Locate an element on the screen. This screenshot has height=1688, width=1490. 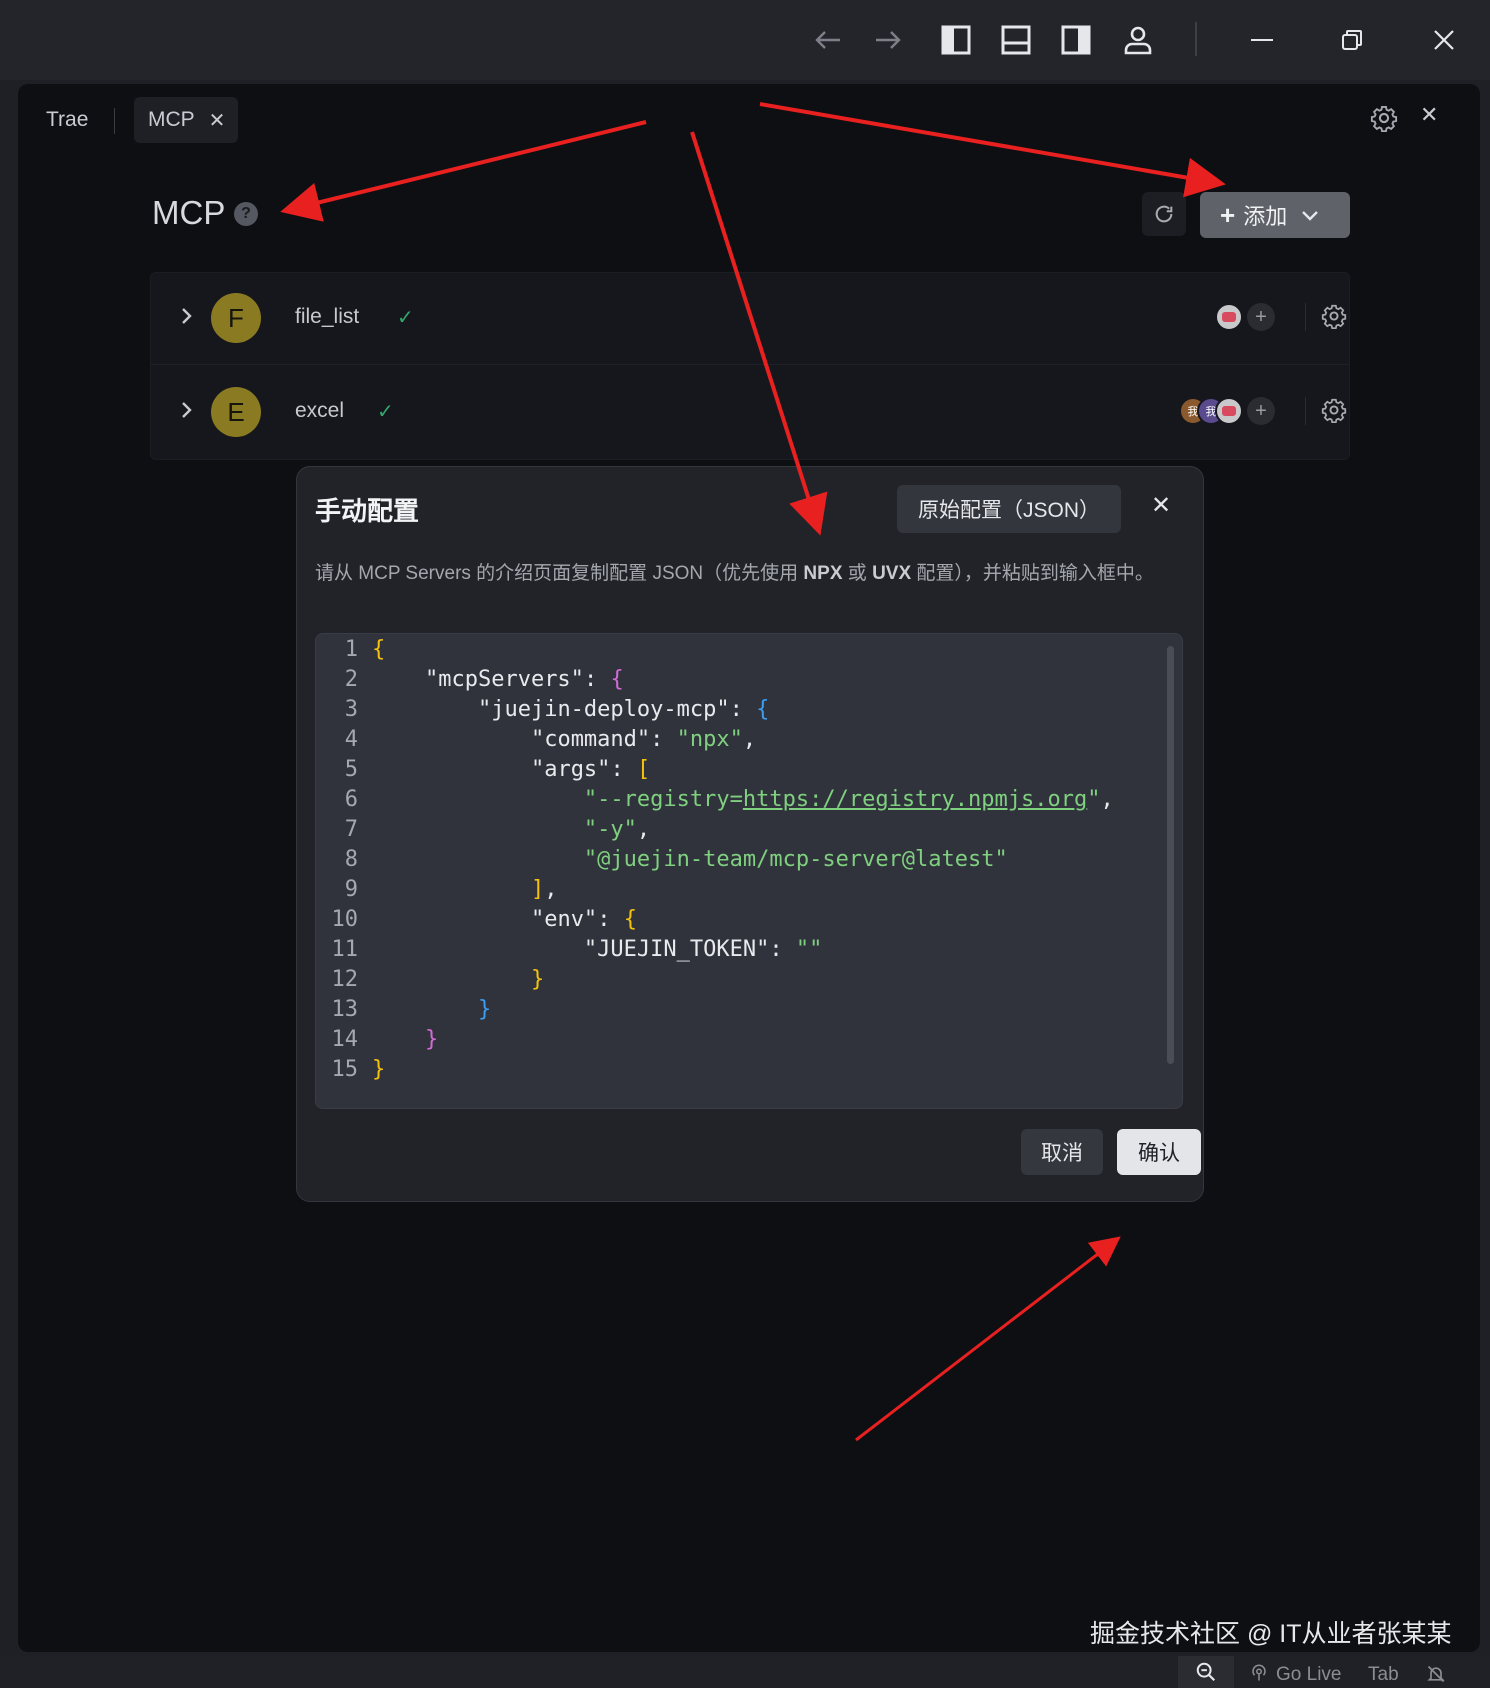
line-number: 7 is located at coordinates (351, 829).